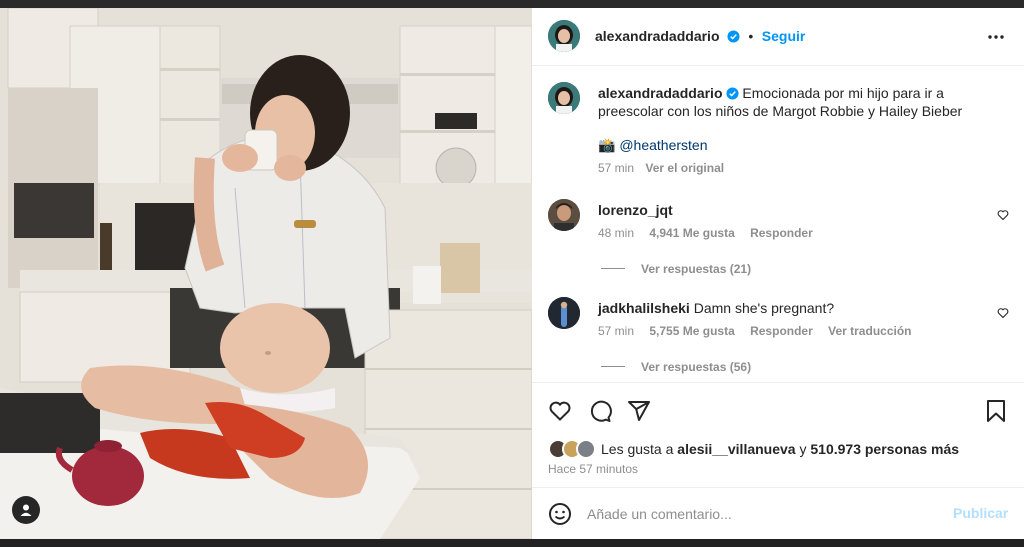 This screenshot has width=1024, height=547. Describe the element at coordinates (657, 36) in the screenshot. I see `author-handle: alexandradaddario` at that location.